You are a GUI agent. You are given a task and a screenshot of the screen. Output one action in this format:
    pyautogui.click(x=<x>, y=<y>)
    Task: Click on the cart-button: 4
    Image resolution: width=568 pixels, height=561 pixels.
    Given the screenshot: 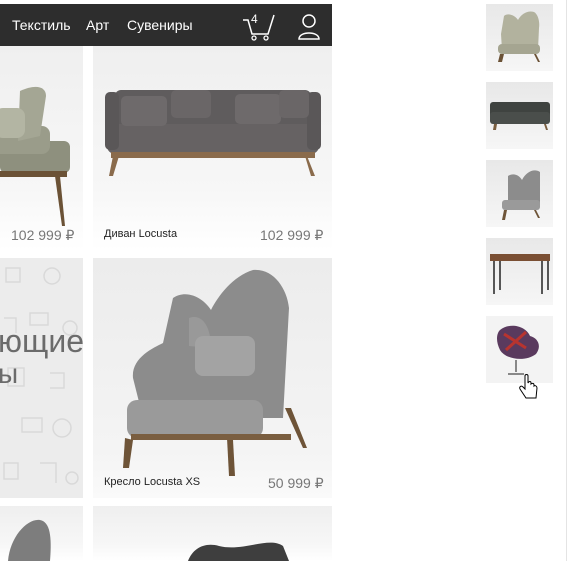 What is the action you would take?
    pyautogui.click(x=260, y=27)
    